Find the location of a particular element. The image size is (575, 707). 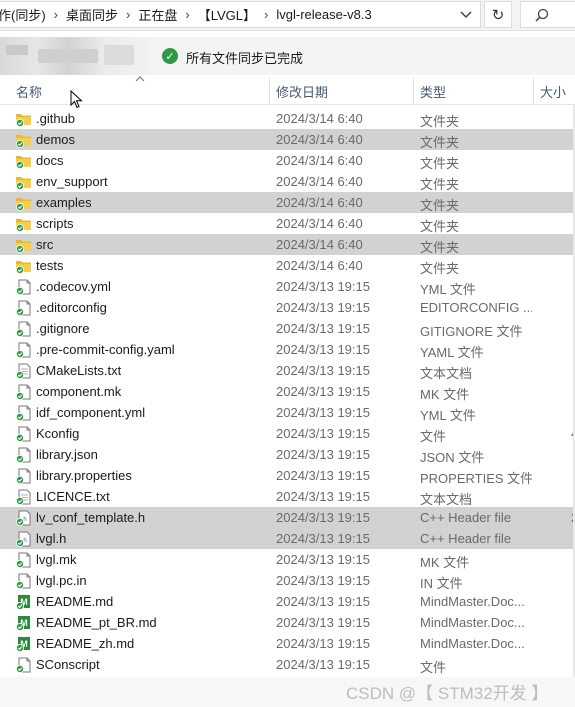

file-name: lv_conf_template.h is located at coordinates (91, 517).